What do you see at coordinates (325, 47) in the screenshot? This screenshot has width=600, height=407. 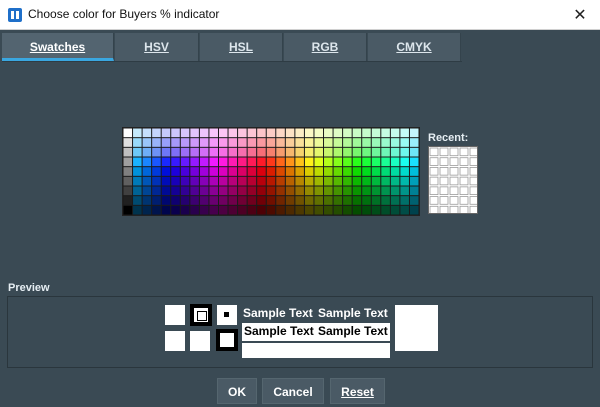 I see `tab-rgb: RGB` at bounding box center [325, 47].